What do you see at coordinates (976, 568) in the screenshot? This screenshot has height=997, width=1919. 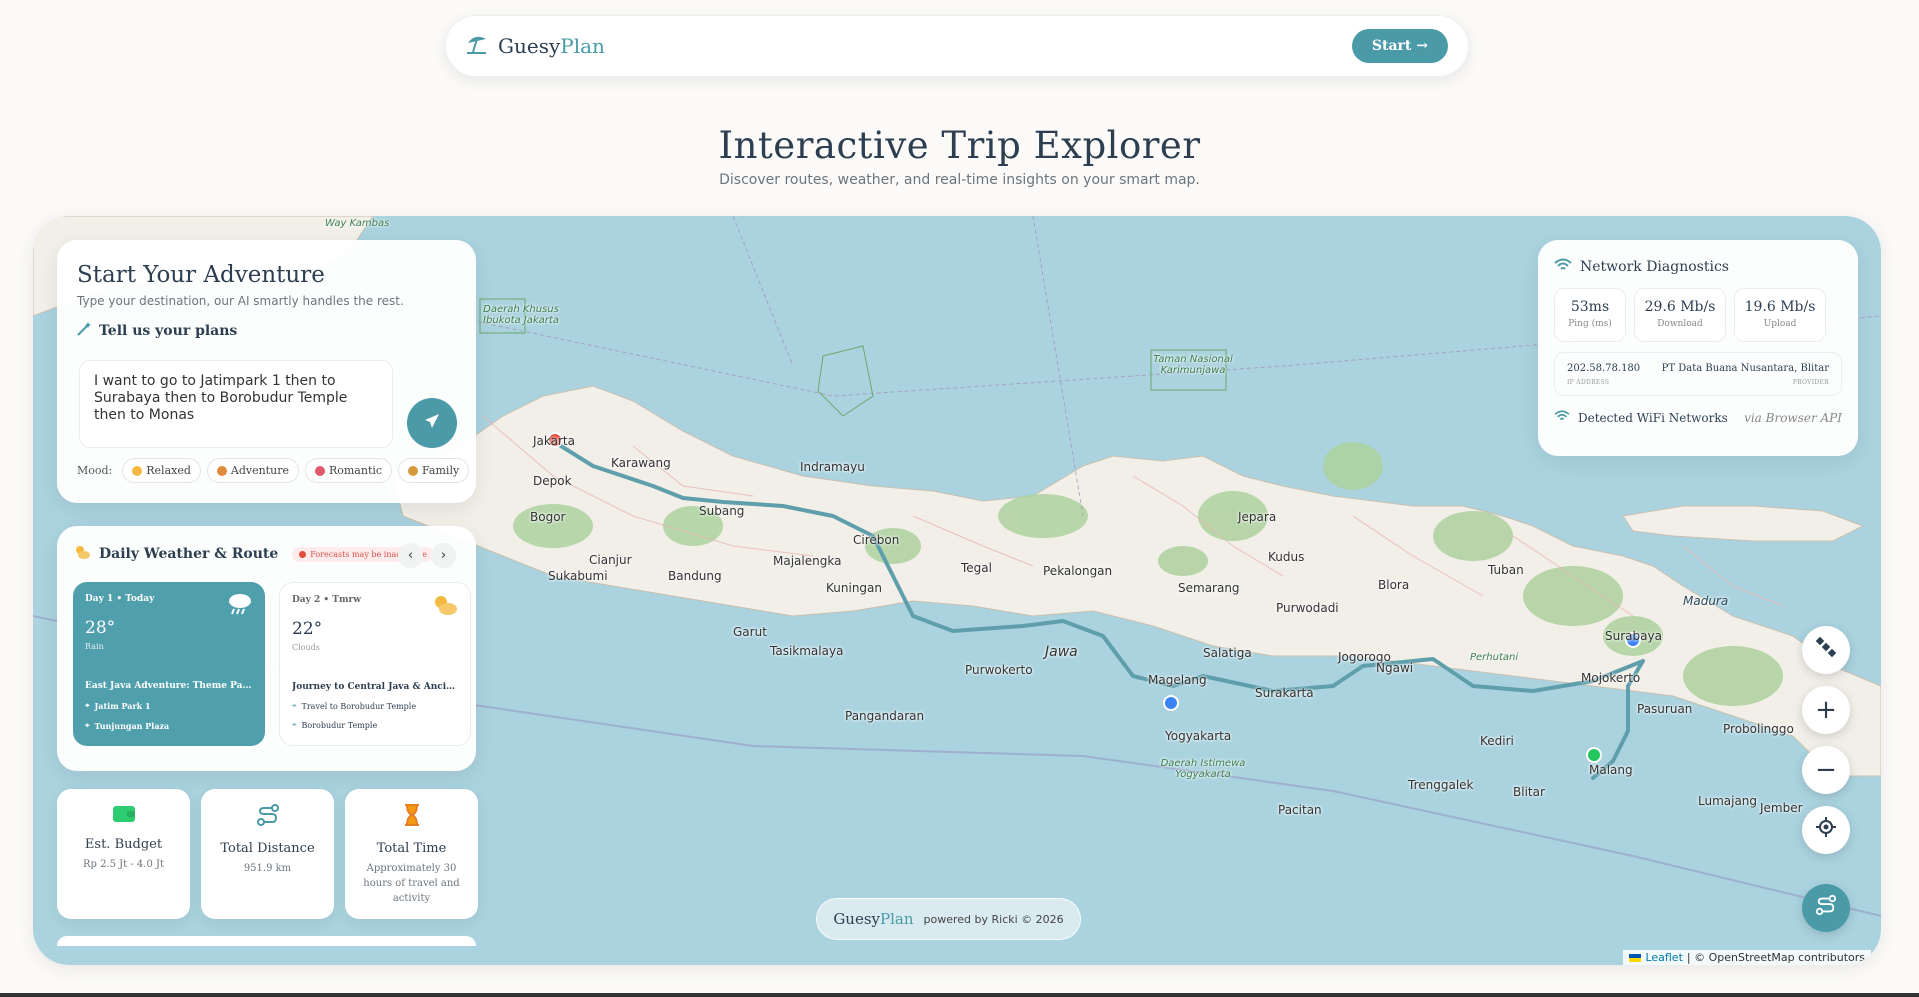 I see `map-label-tegal: Tegal` at bounding box center [976, 568].